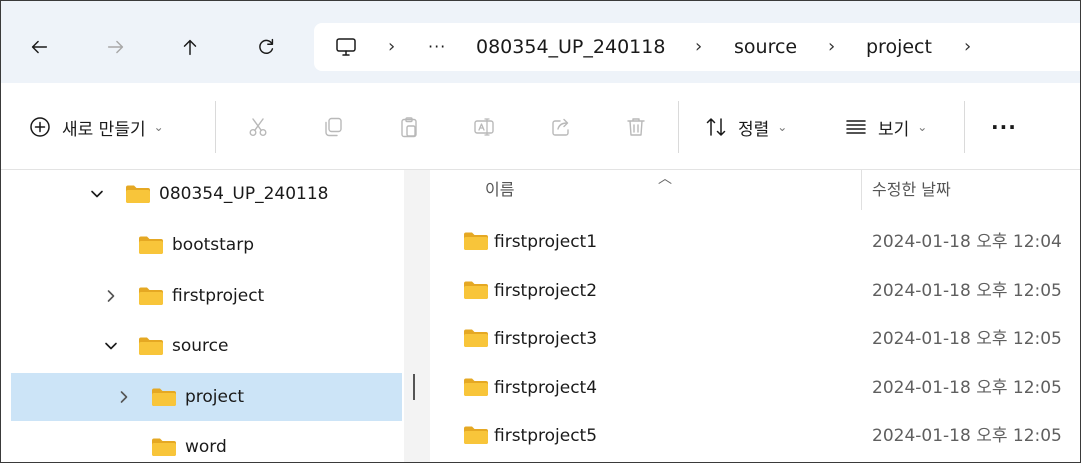  I want to click on tree-item: 080354_UP_240118, so click(202, 194).